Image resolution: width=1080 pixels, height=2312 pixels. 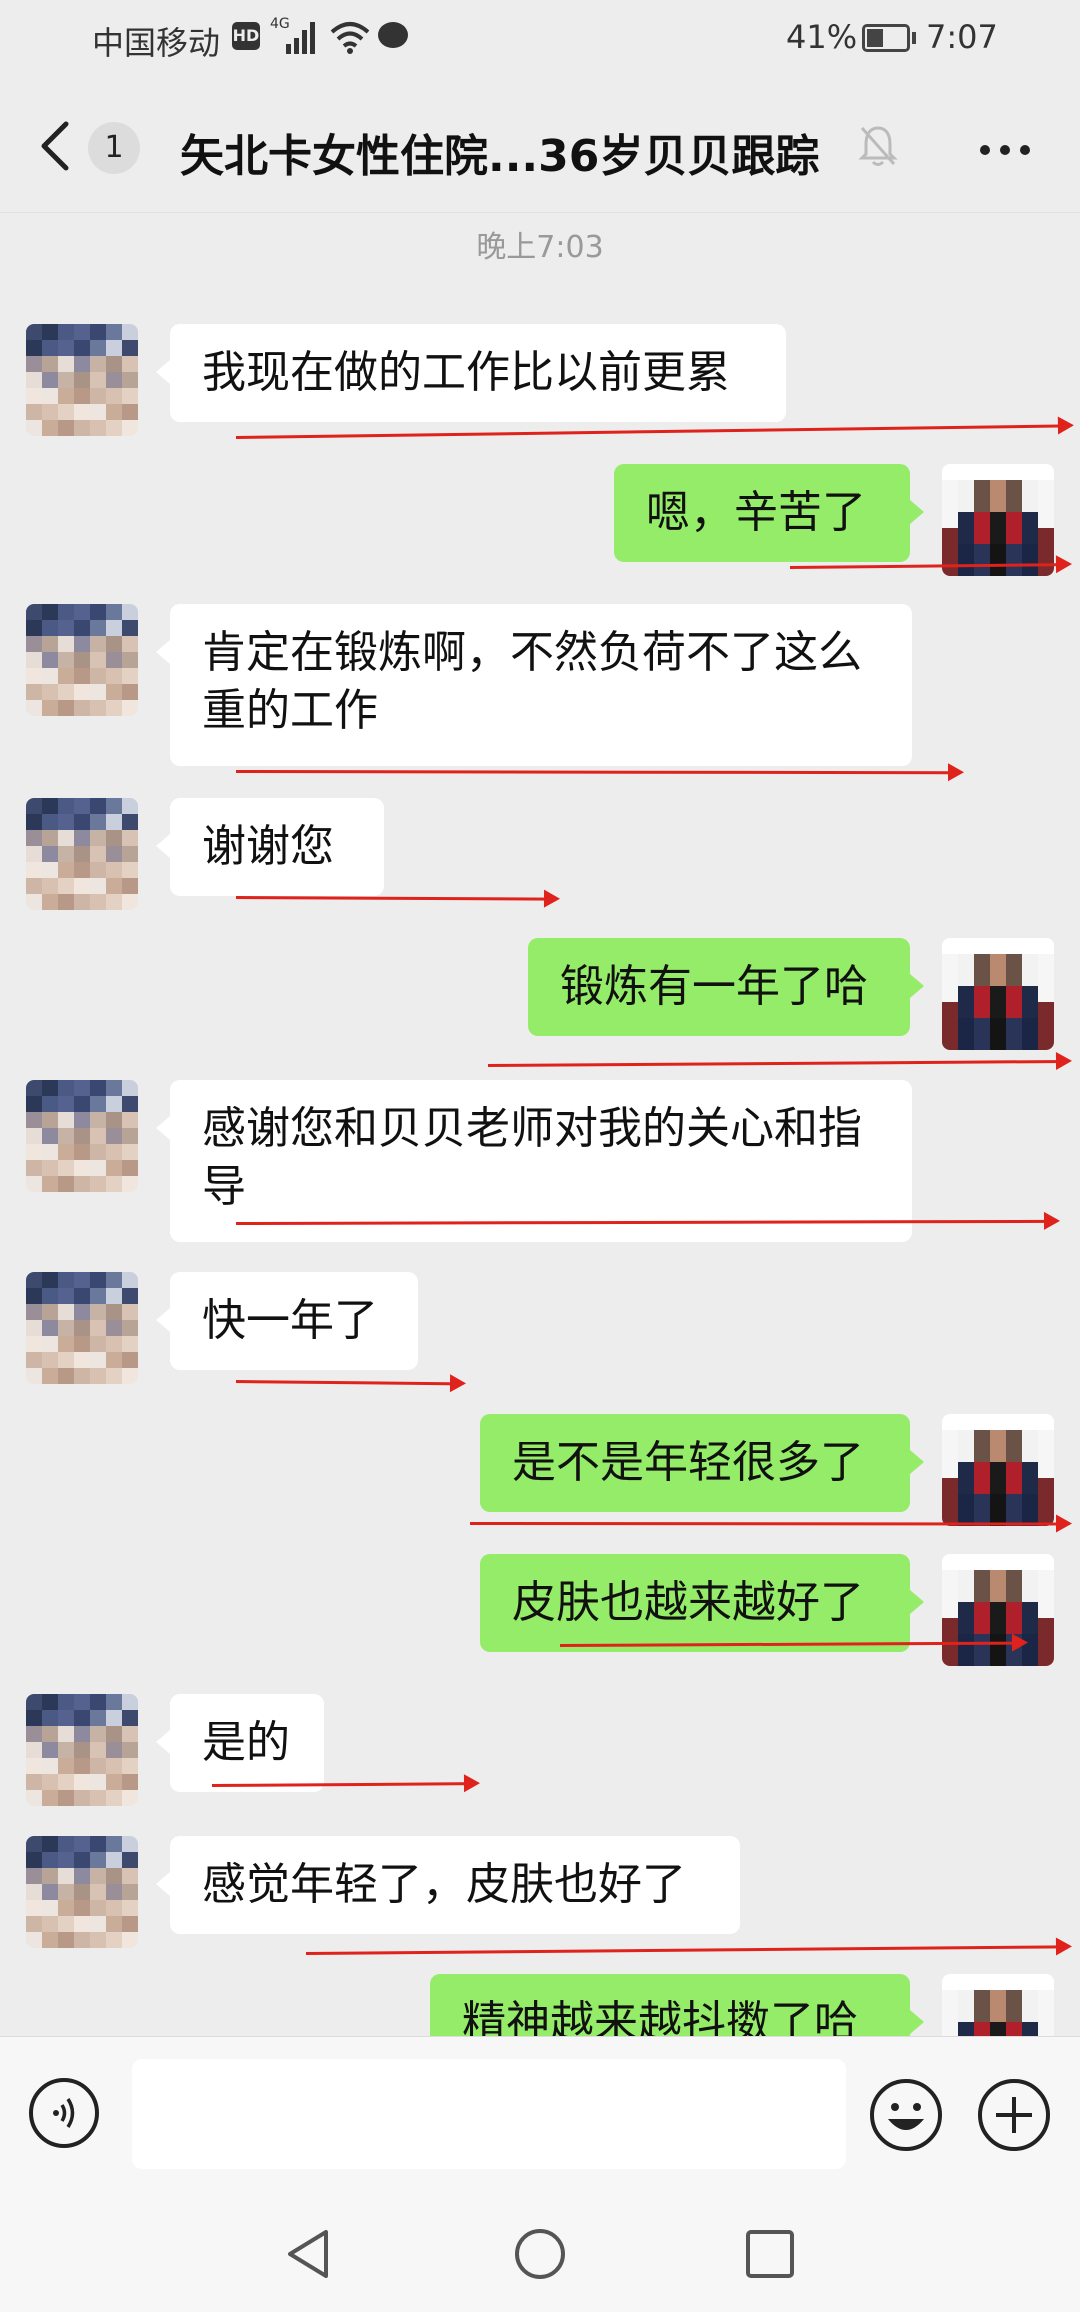 I want to click on message-timestamp: 晚上7:03, so click(x=540, y=247).